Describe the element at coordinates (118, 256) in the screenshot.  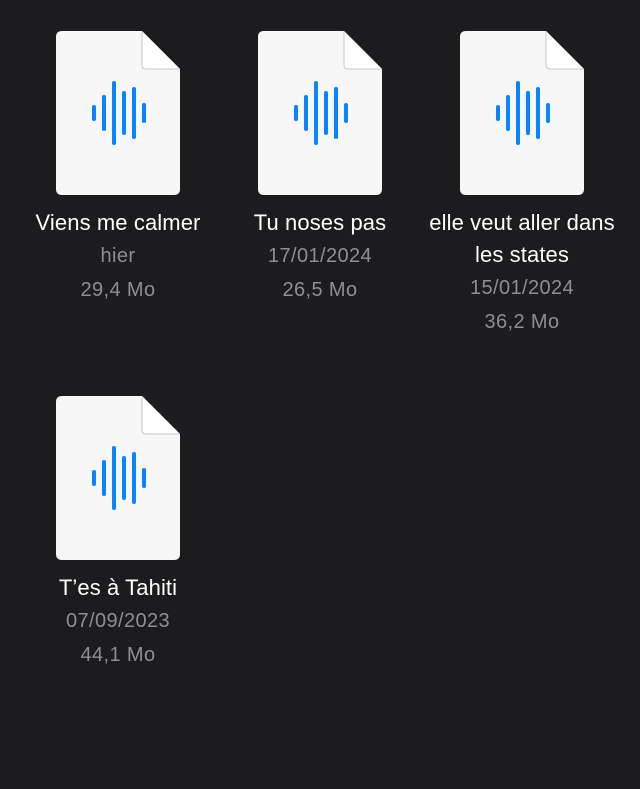
I see `file-date: hier` at that location.